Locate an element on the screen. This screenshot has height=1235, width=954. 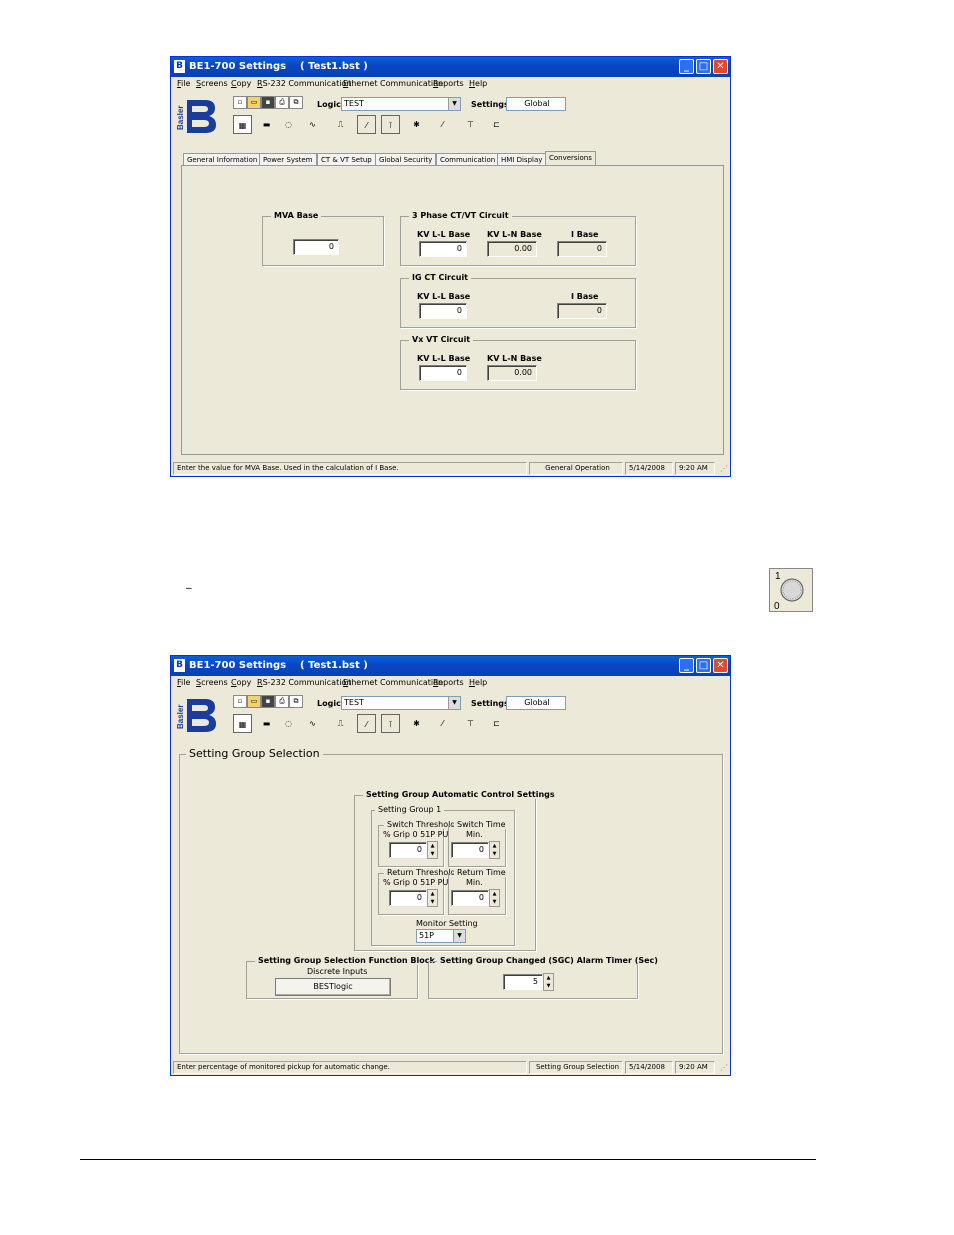
three-phase-kvln-value: 0.00 is located at coordinates (512, 249).